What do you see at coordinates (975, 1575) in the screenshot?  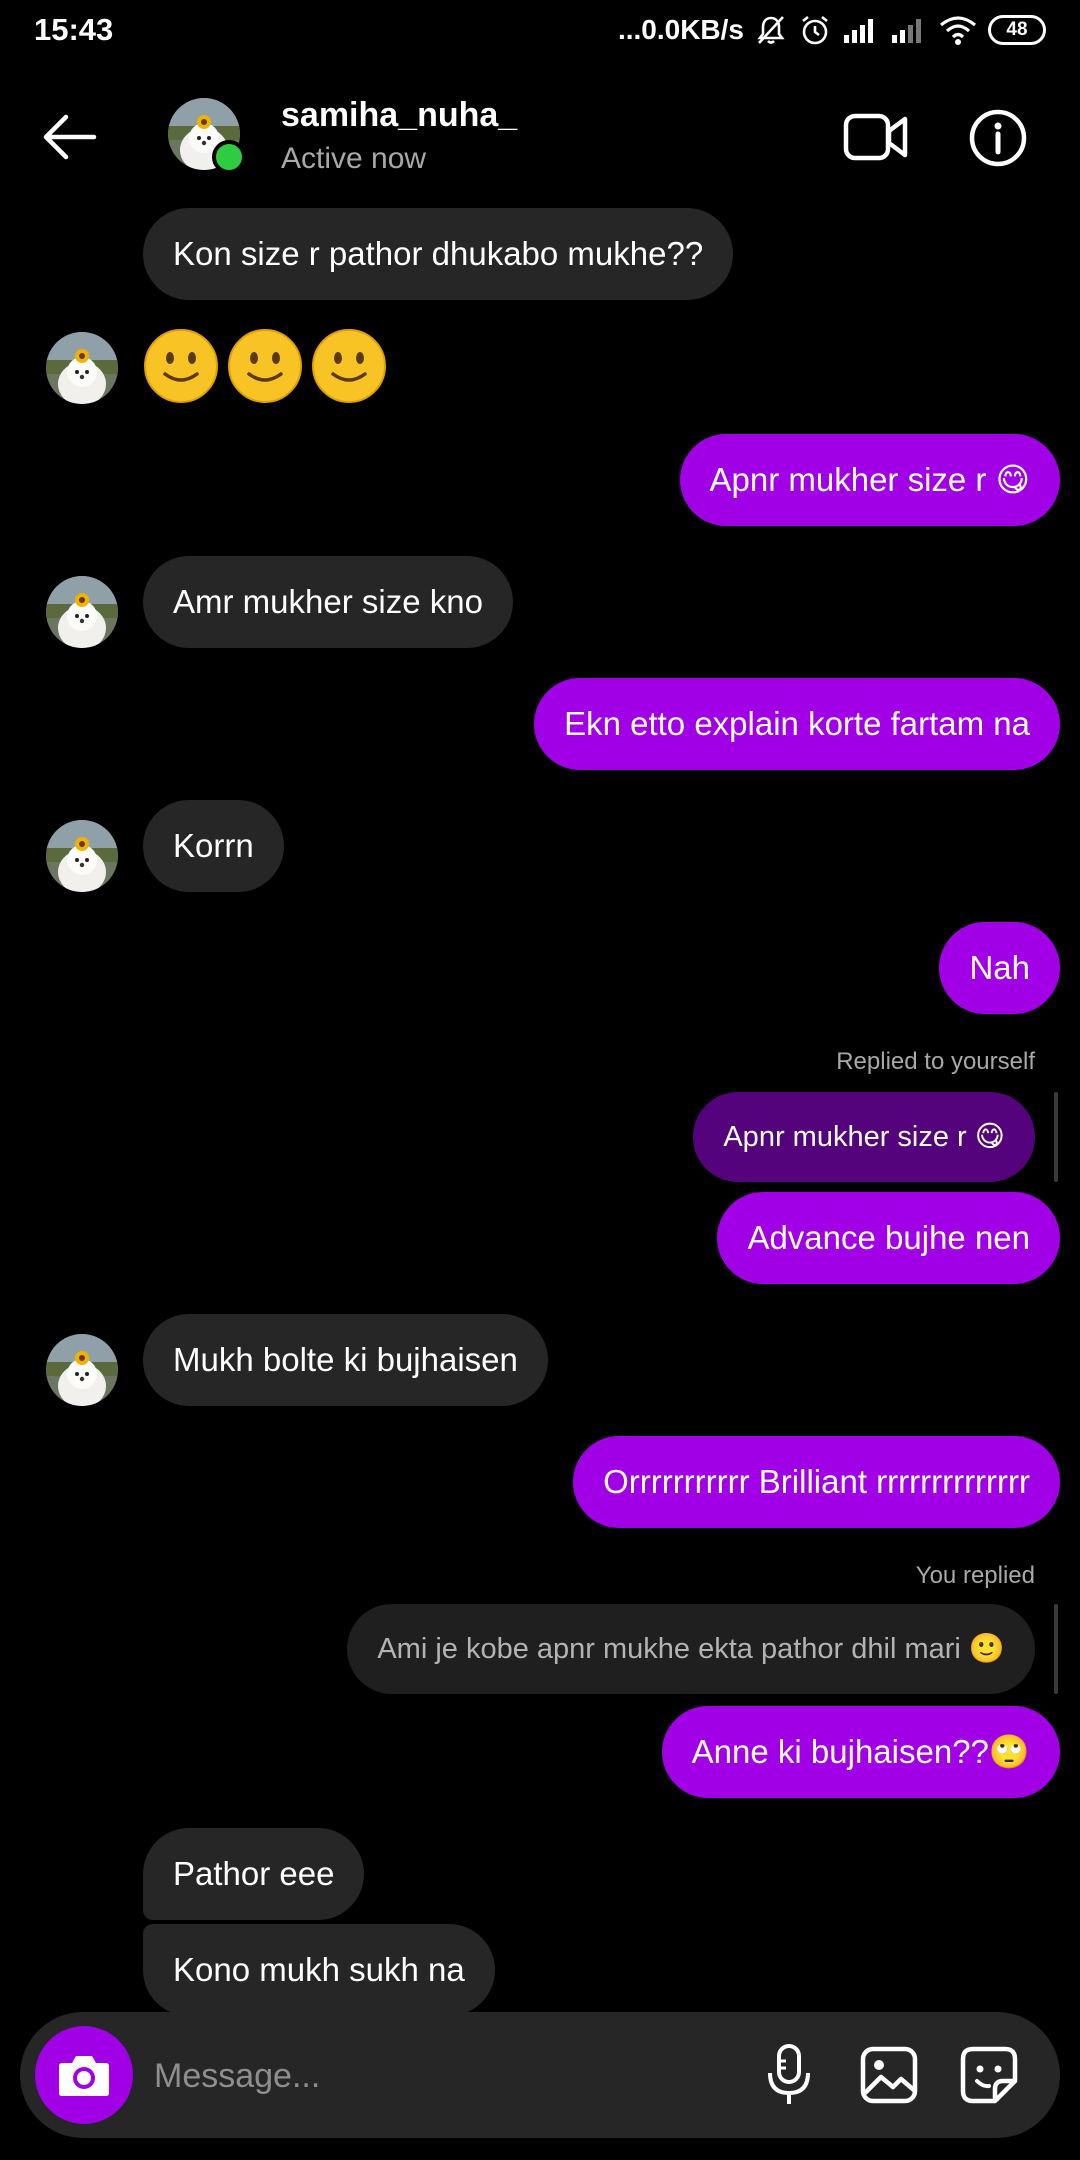 I see `reply-label: You replied` at bounding box center [975, 1575].